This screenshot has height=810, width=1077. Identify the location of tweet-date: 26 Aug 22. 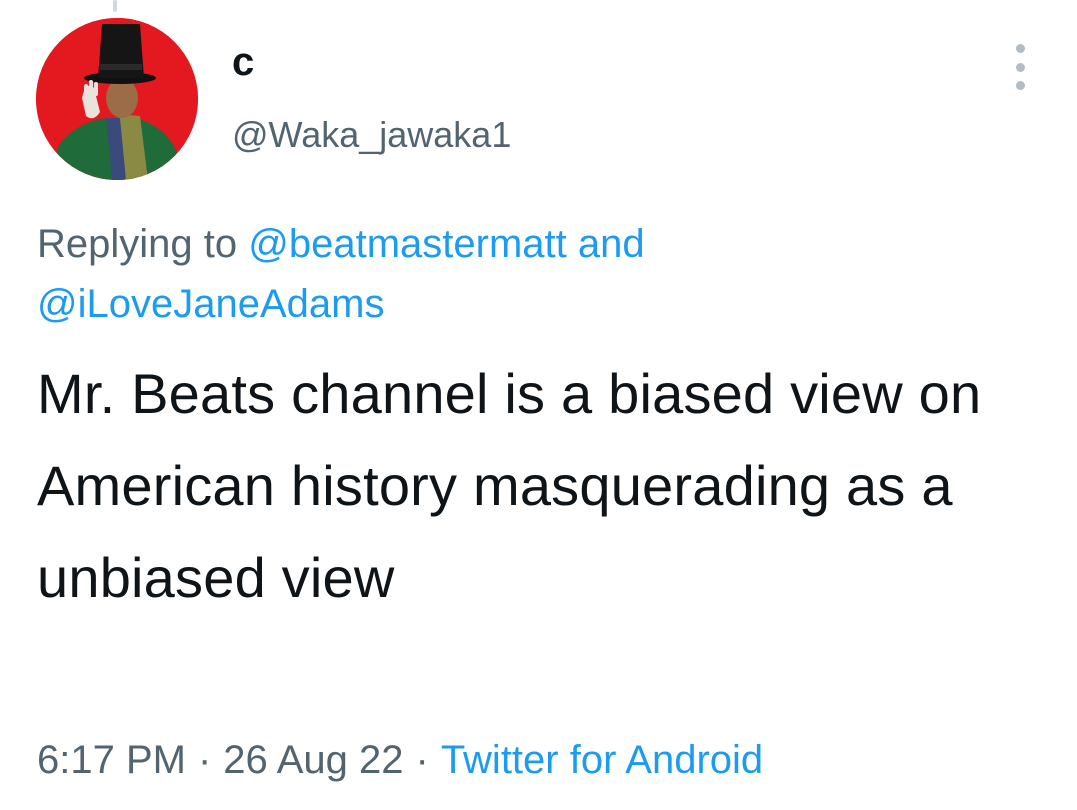
(313, 760).